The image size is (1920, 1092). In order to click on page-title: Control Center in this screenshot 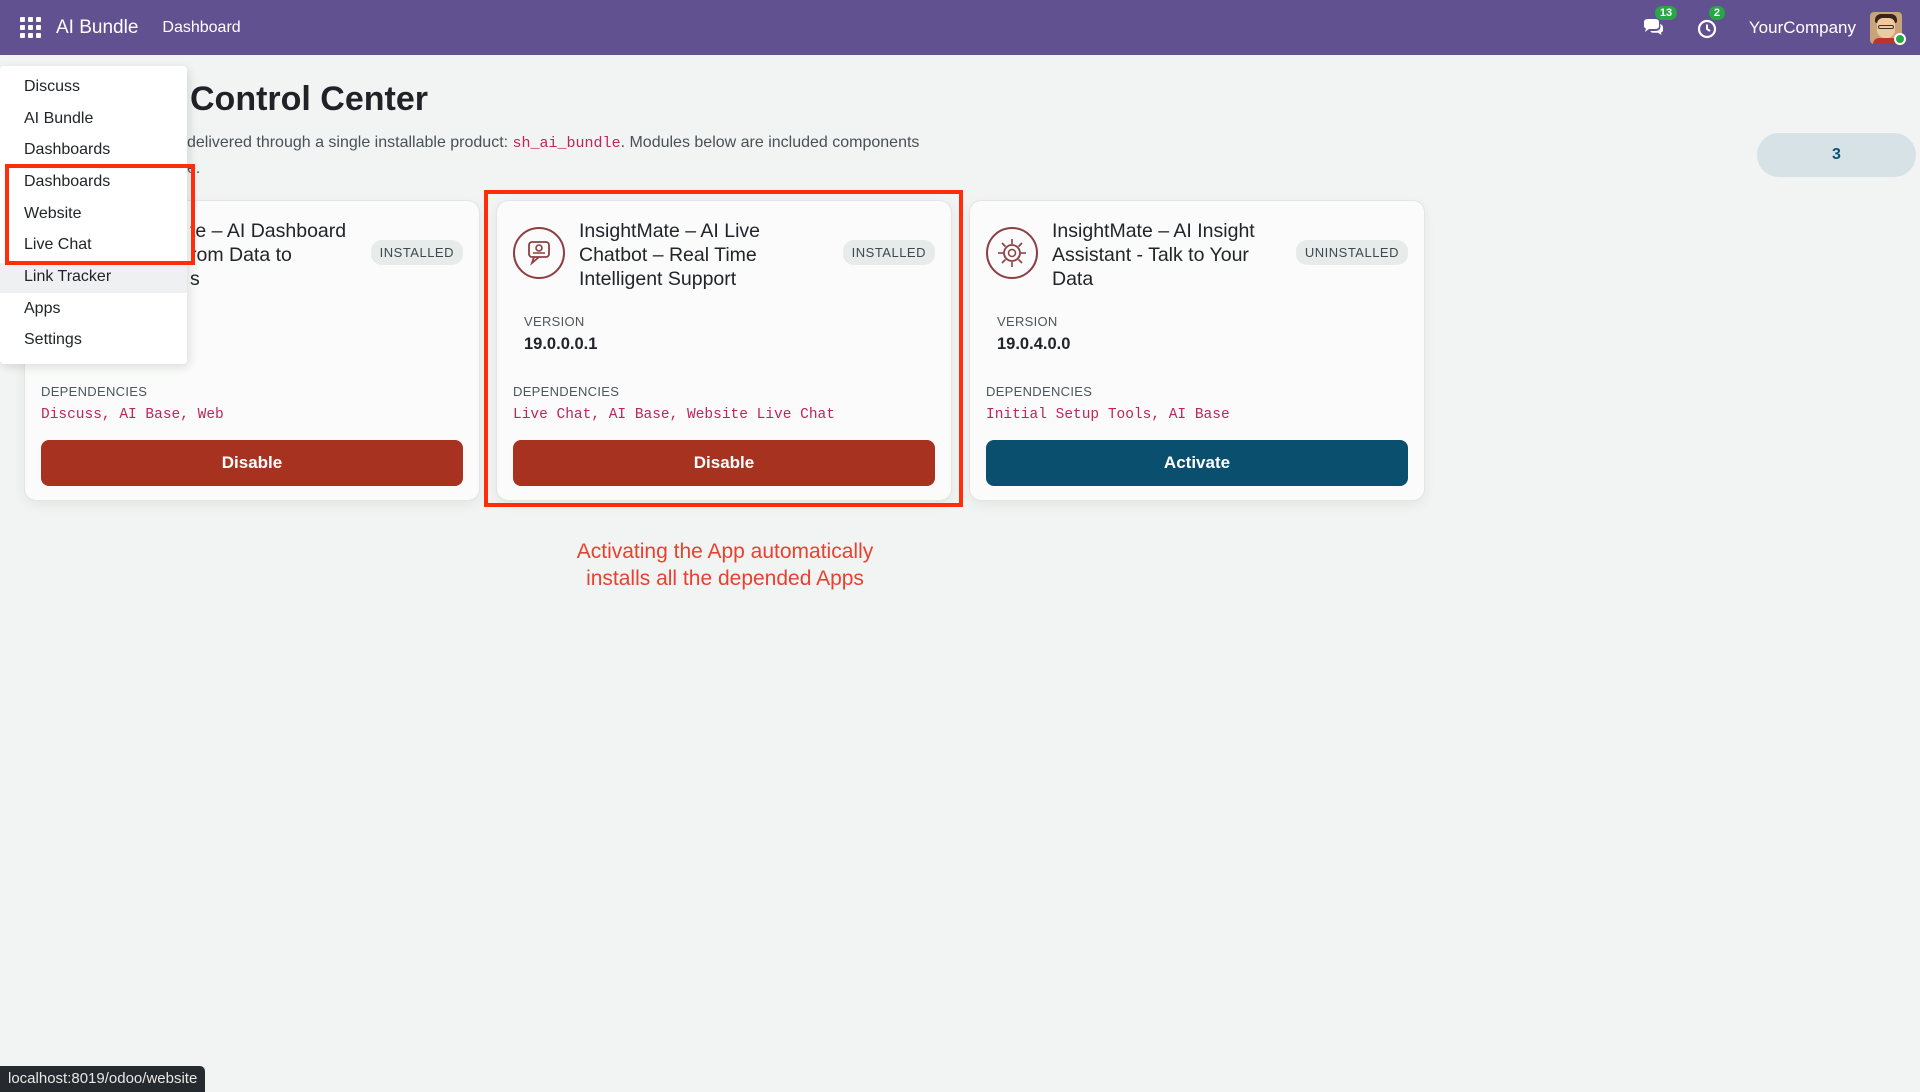, I will do `click(309, 99)`.